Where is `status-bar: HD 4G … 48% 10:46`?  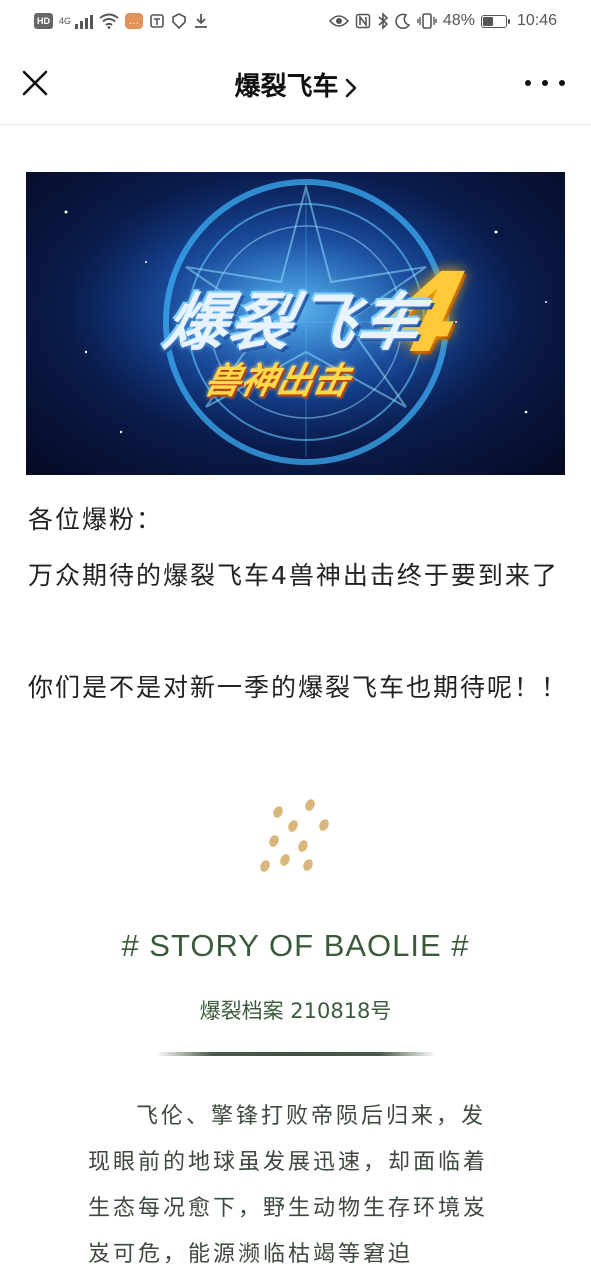 status-bar: HD 4G … 48% 10:46 is located at coordinates (295, 21).